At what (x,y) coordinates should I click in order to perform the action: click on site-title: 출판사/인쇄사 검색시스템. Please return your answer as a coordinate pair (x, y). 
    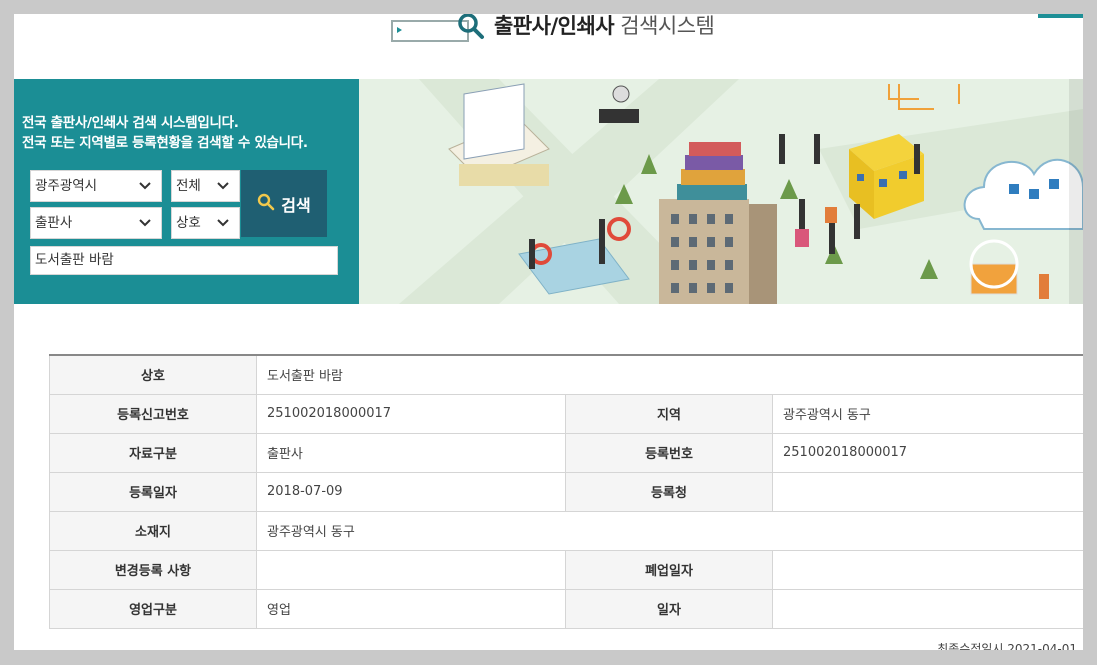
    Looking at the image, I should click on (604, 26).